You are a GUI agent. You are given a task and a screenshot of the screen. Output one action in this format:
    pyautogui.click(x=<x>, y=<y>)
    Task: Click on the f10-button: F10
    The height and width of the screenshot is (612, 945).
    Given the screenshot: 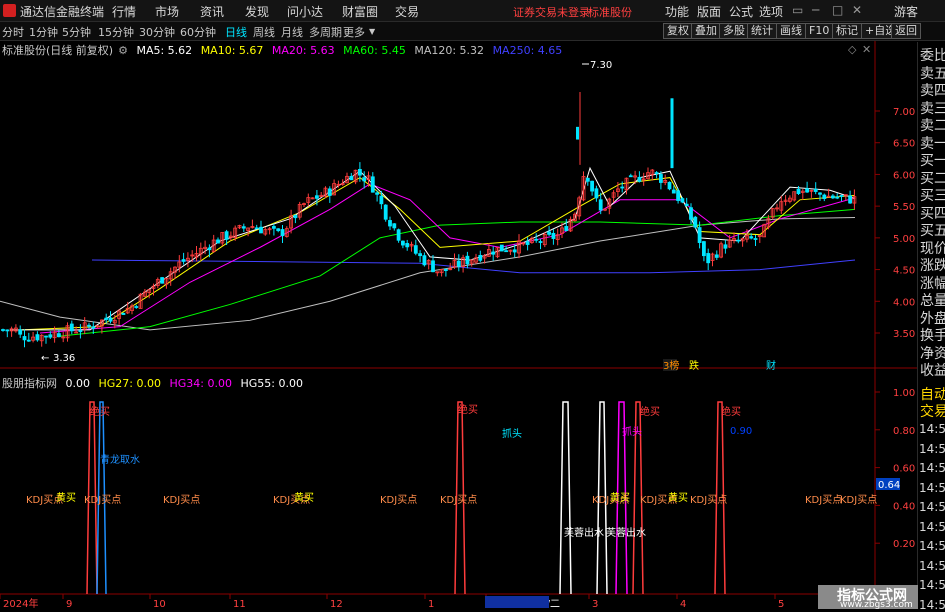 What is the action you would take?
    pyautogui.click(x=819, y=31)
    